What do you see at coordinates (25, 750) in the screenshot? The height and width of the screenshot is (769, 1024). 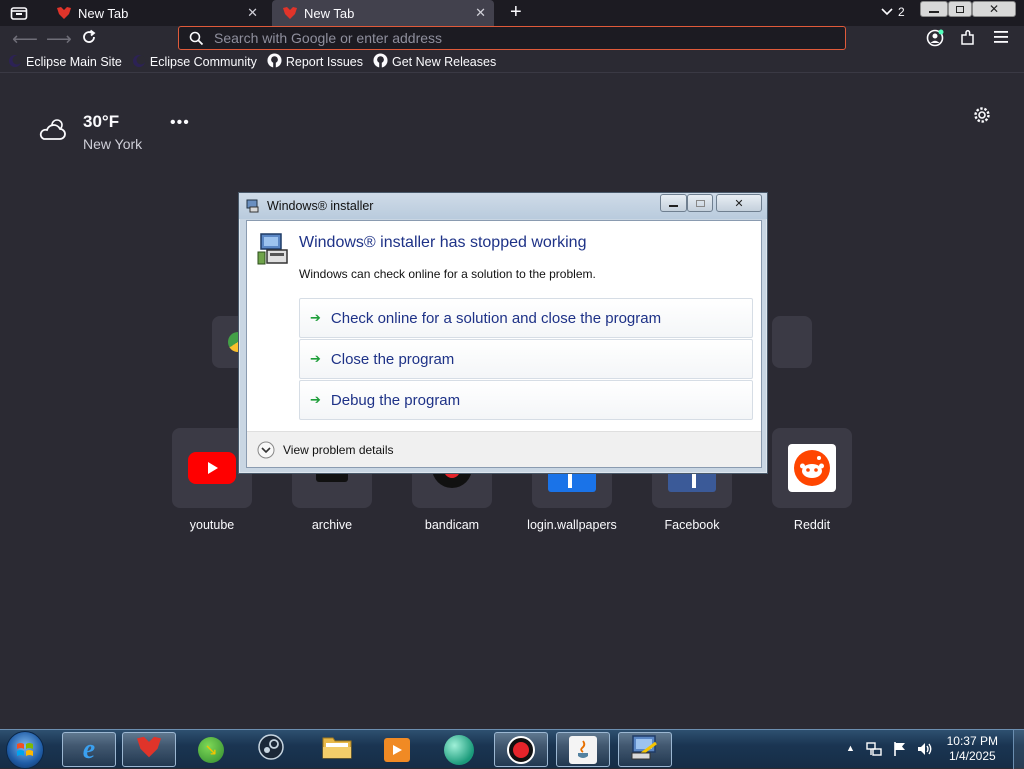 I see `start-button-icon` at bounding box center [25, 750].